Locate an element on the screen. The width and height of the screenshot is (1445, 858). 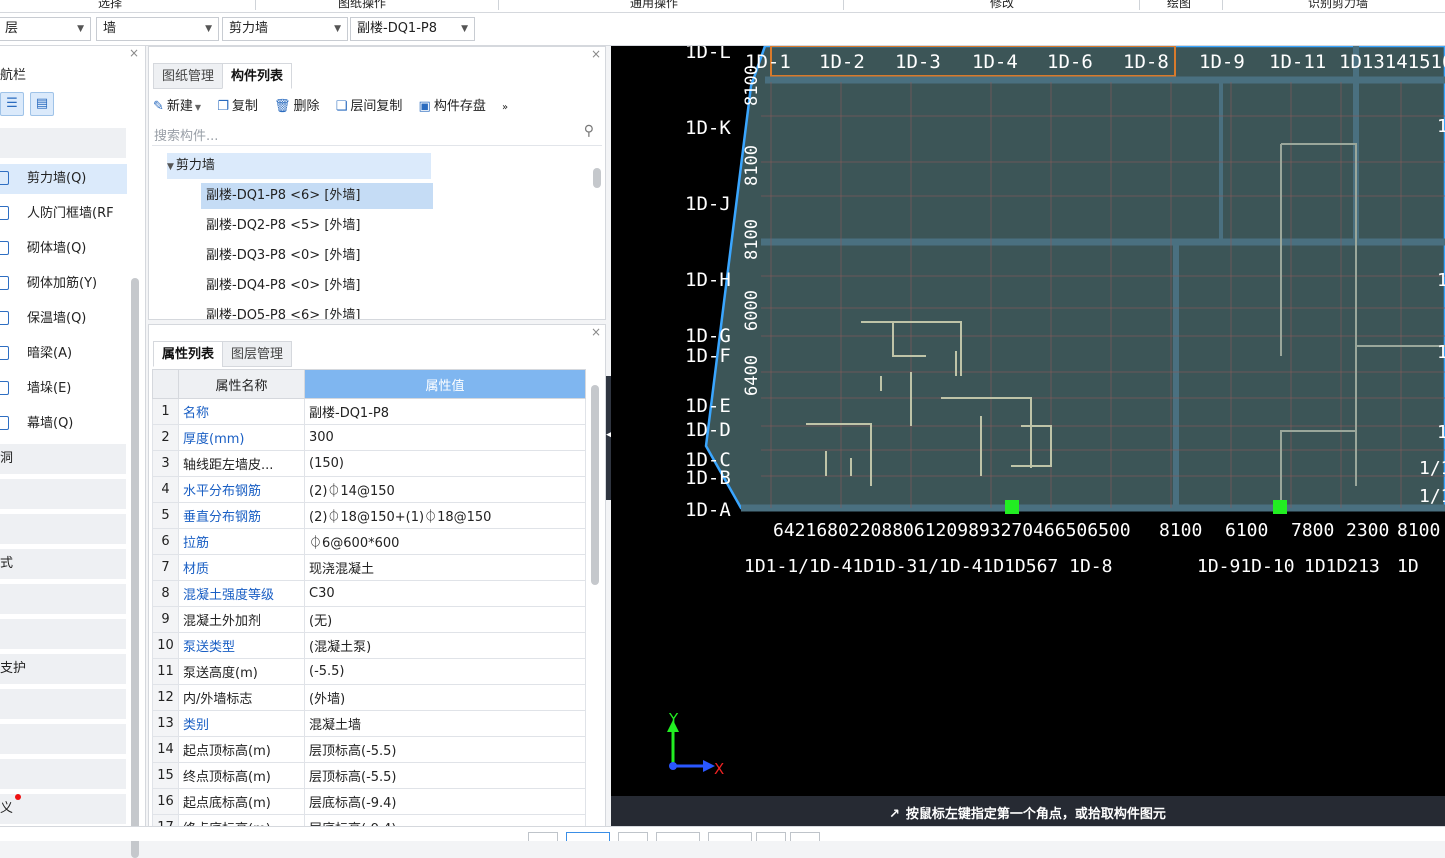
property-row: 3 轴线距左墙皮... (150) is located at coordinates (369, 463).